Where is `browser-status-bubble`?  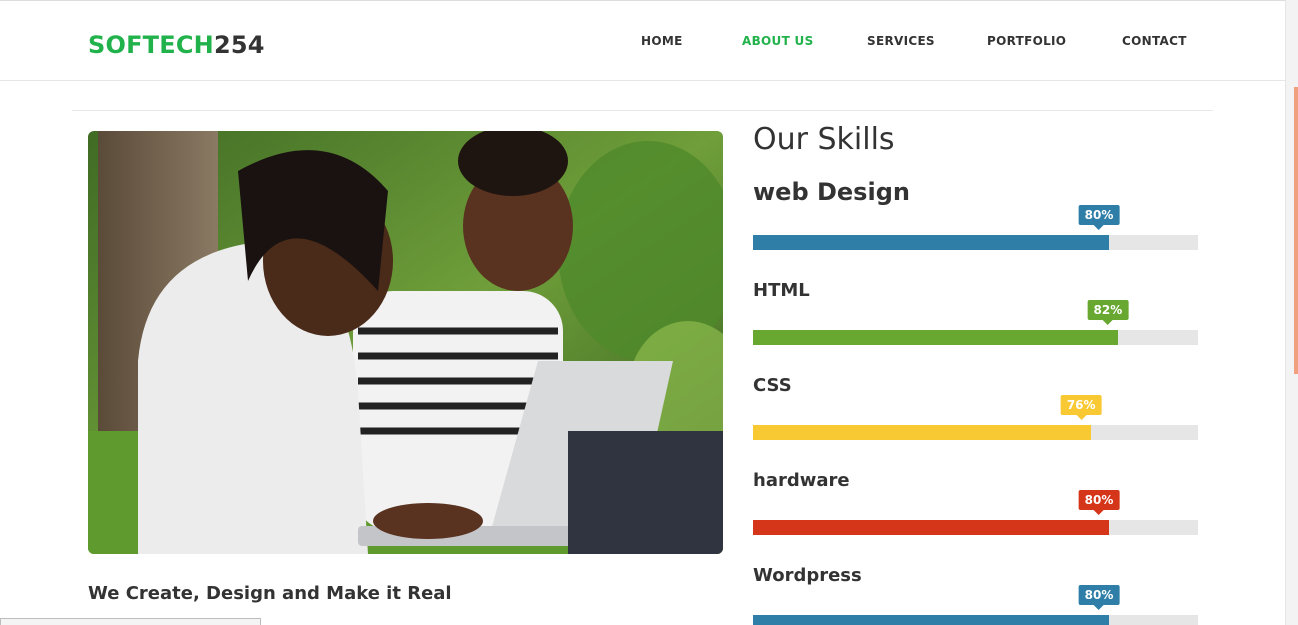 browser-status-bubble is located at coordinates (130, 621).